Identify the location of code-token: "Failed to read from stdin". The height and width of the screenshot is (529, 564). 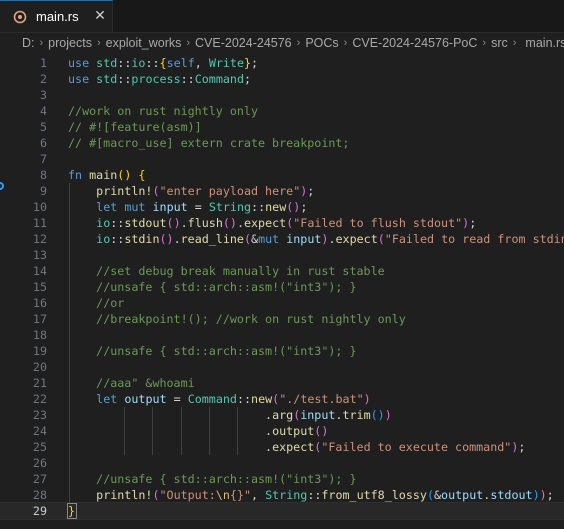
(474, 239).